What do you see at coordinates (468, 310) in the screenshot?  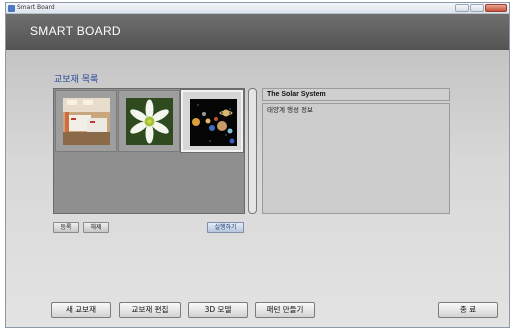 I see `exit-button: 종 료` at bounding box center [468, 310].